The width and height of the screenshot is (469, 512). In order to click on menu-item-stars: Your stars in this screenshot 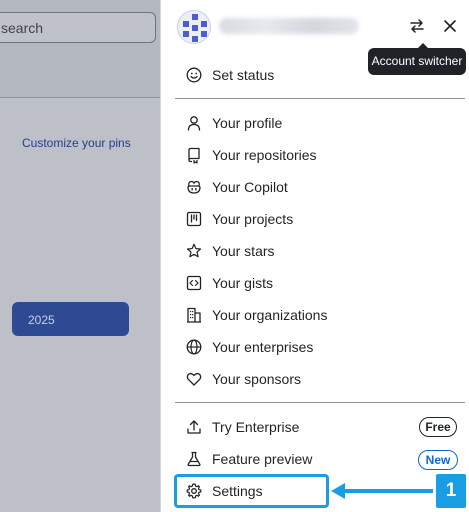, I will do `click(313, 251)`.